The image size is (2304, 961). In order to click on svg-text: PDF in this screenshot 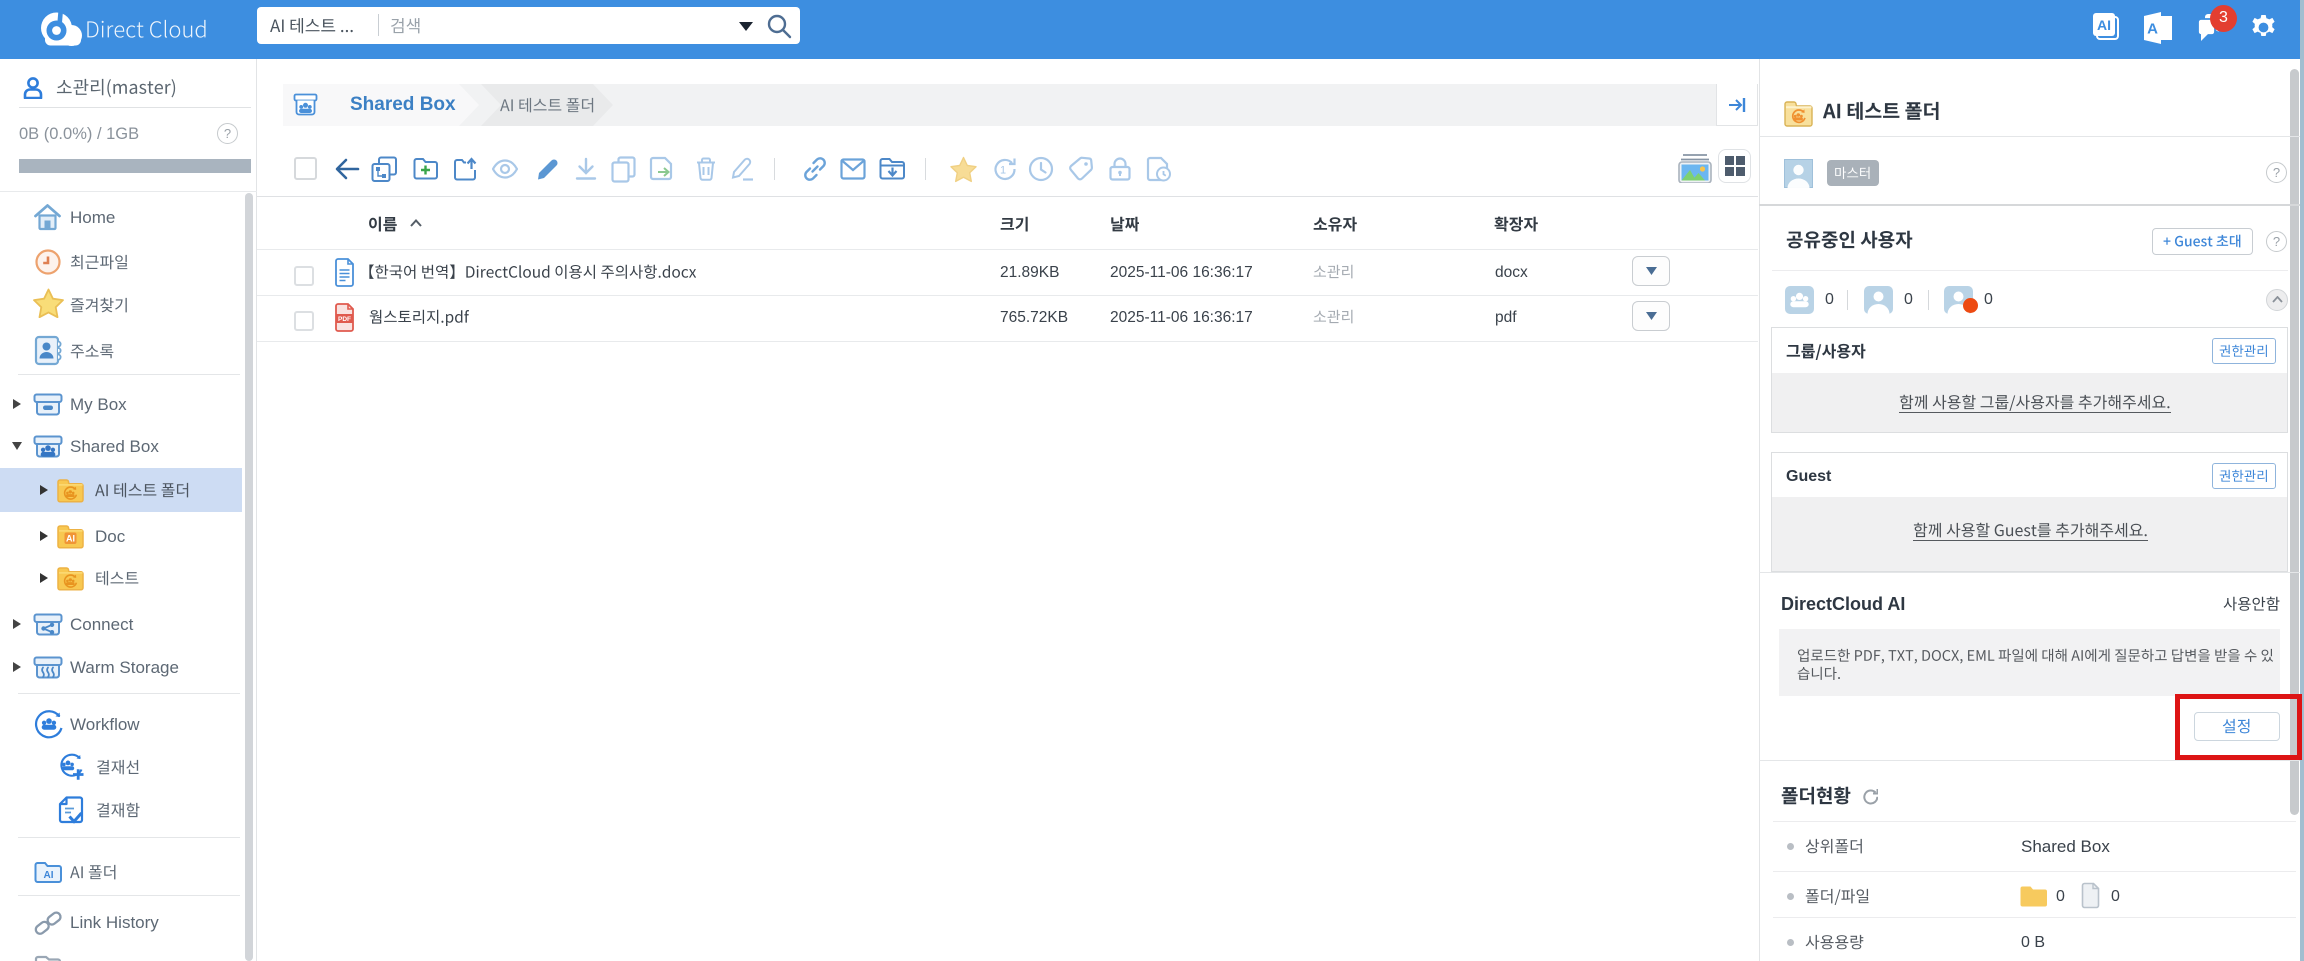, I will do `click(344, 319)`.